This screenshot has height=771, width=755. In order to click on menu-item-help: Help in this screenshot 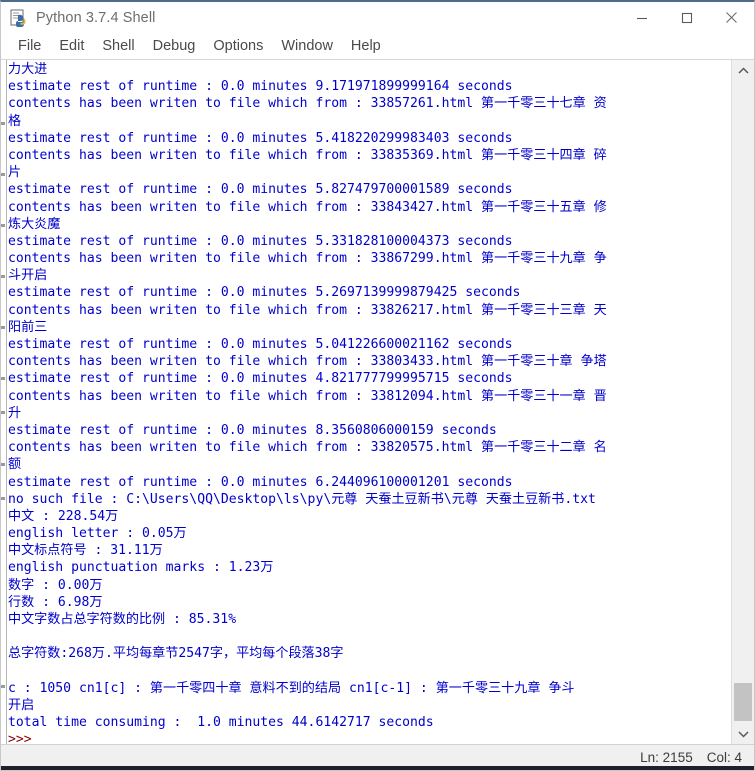, I will do `click(366, 46)`.